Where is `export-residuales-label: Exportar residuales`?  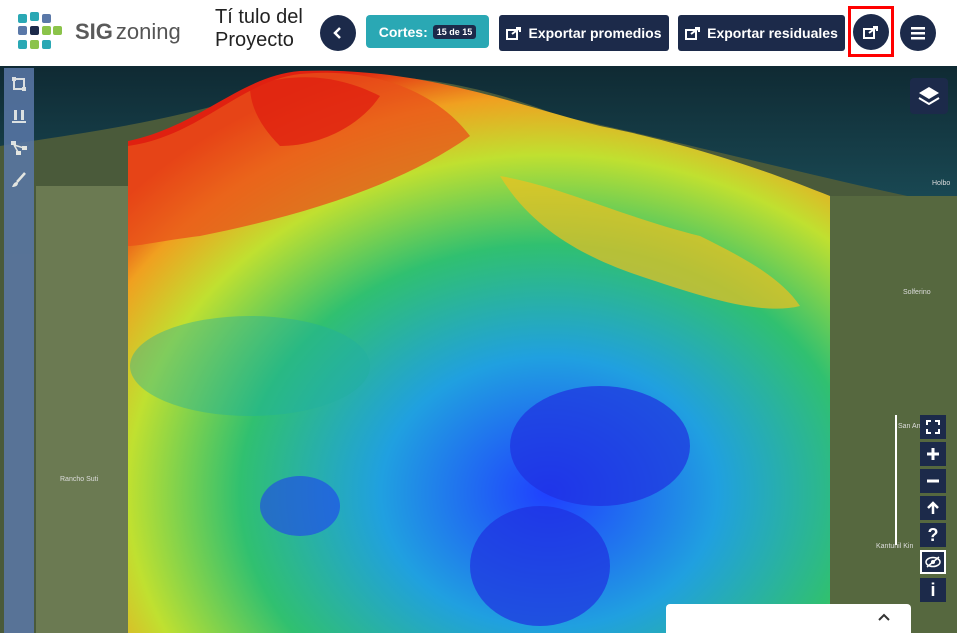
export-residuales-label: Exportar residuales is located at coordinates (772, 33).